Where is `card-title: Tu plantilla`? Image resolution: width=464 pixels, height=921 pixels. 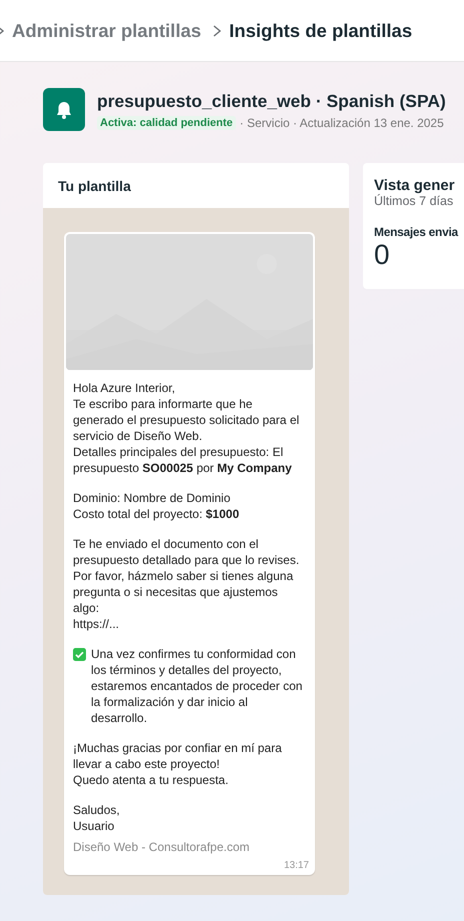
card-title: Tu plantilla is located at coordinates (94, 186).